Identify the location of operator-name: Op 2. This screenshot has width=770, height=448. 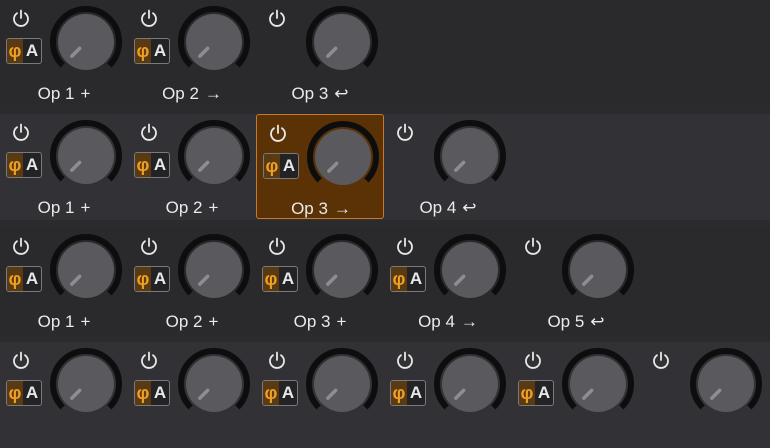
(184, 207).